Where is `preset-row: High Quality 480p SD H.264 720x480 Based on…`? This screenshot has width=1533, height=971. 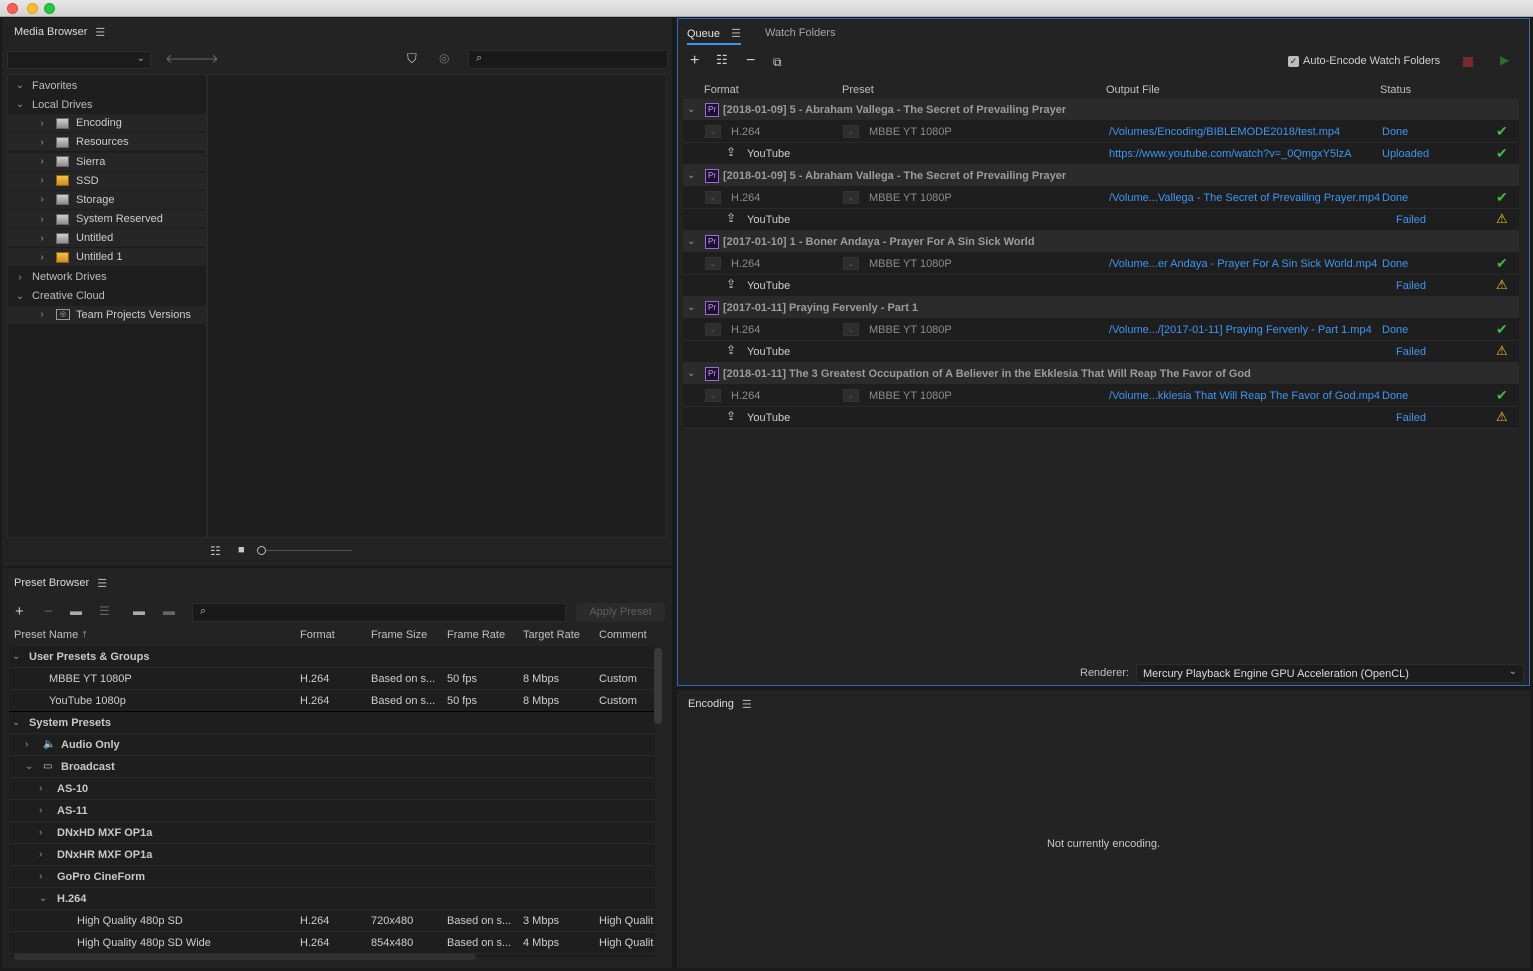 preset-row: High Quality 480p SD H.264 720x480 Based on… is located at coordinates (332, 921).